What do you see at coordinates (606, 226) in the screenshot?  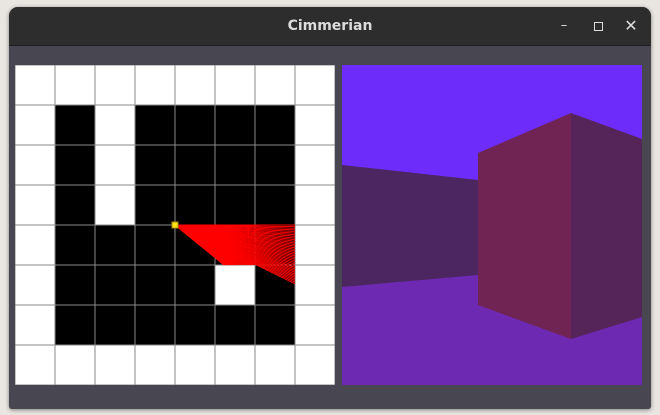 I see `block-side-face` at bounding box center [606, 226].